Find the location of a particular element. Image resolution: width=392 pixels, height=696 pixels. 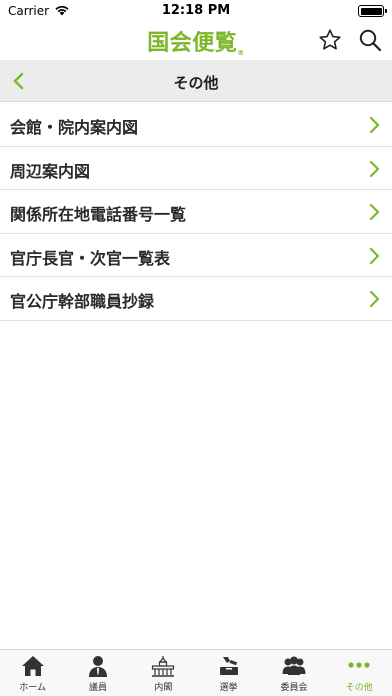

tab-label: 議員 is located at coordinates (97, 688).